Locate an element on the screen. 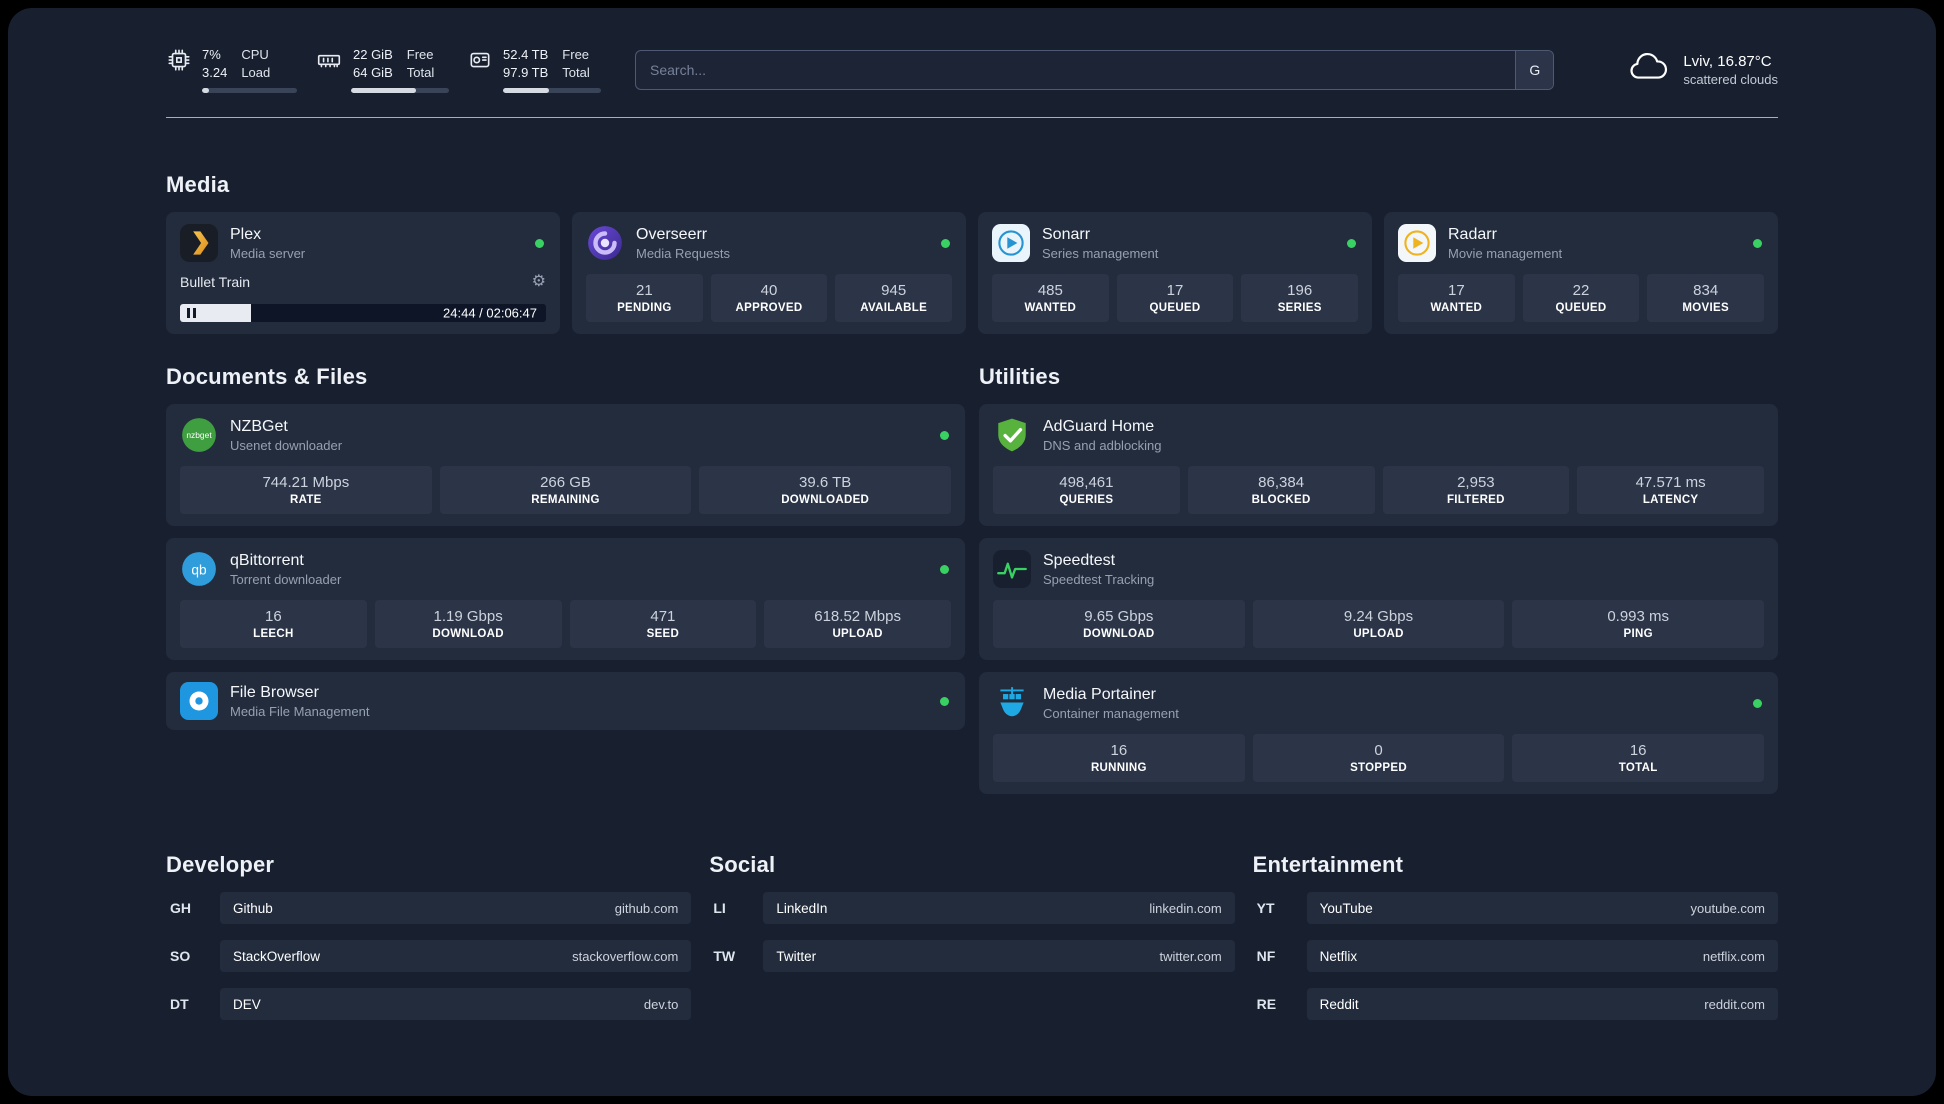 This screenshot has width=1944, height=1104. stat-queries: 498,461 QUERIES is located at coordinates (1086, 490).